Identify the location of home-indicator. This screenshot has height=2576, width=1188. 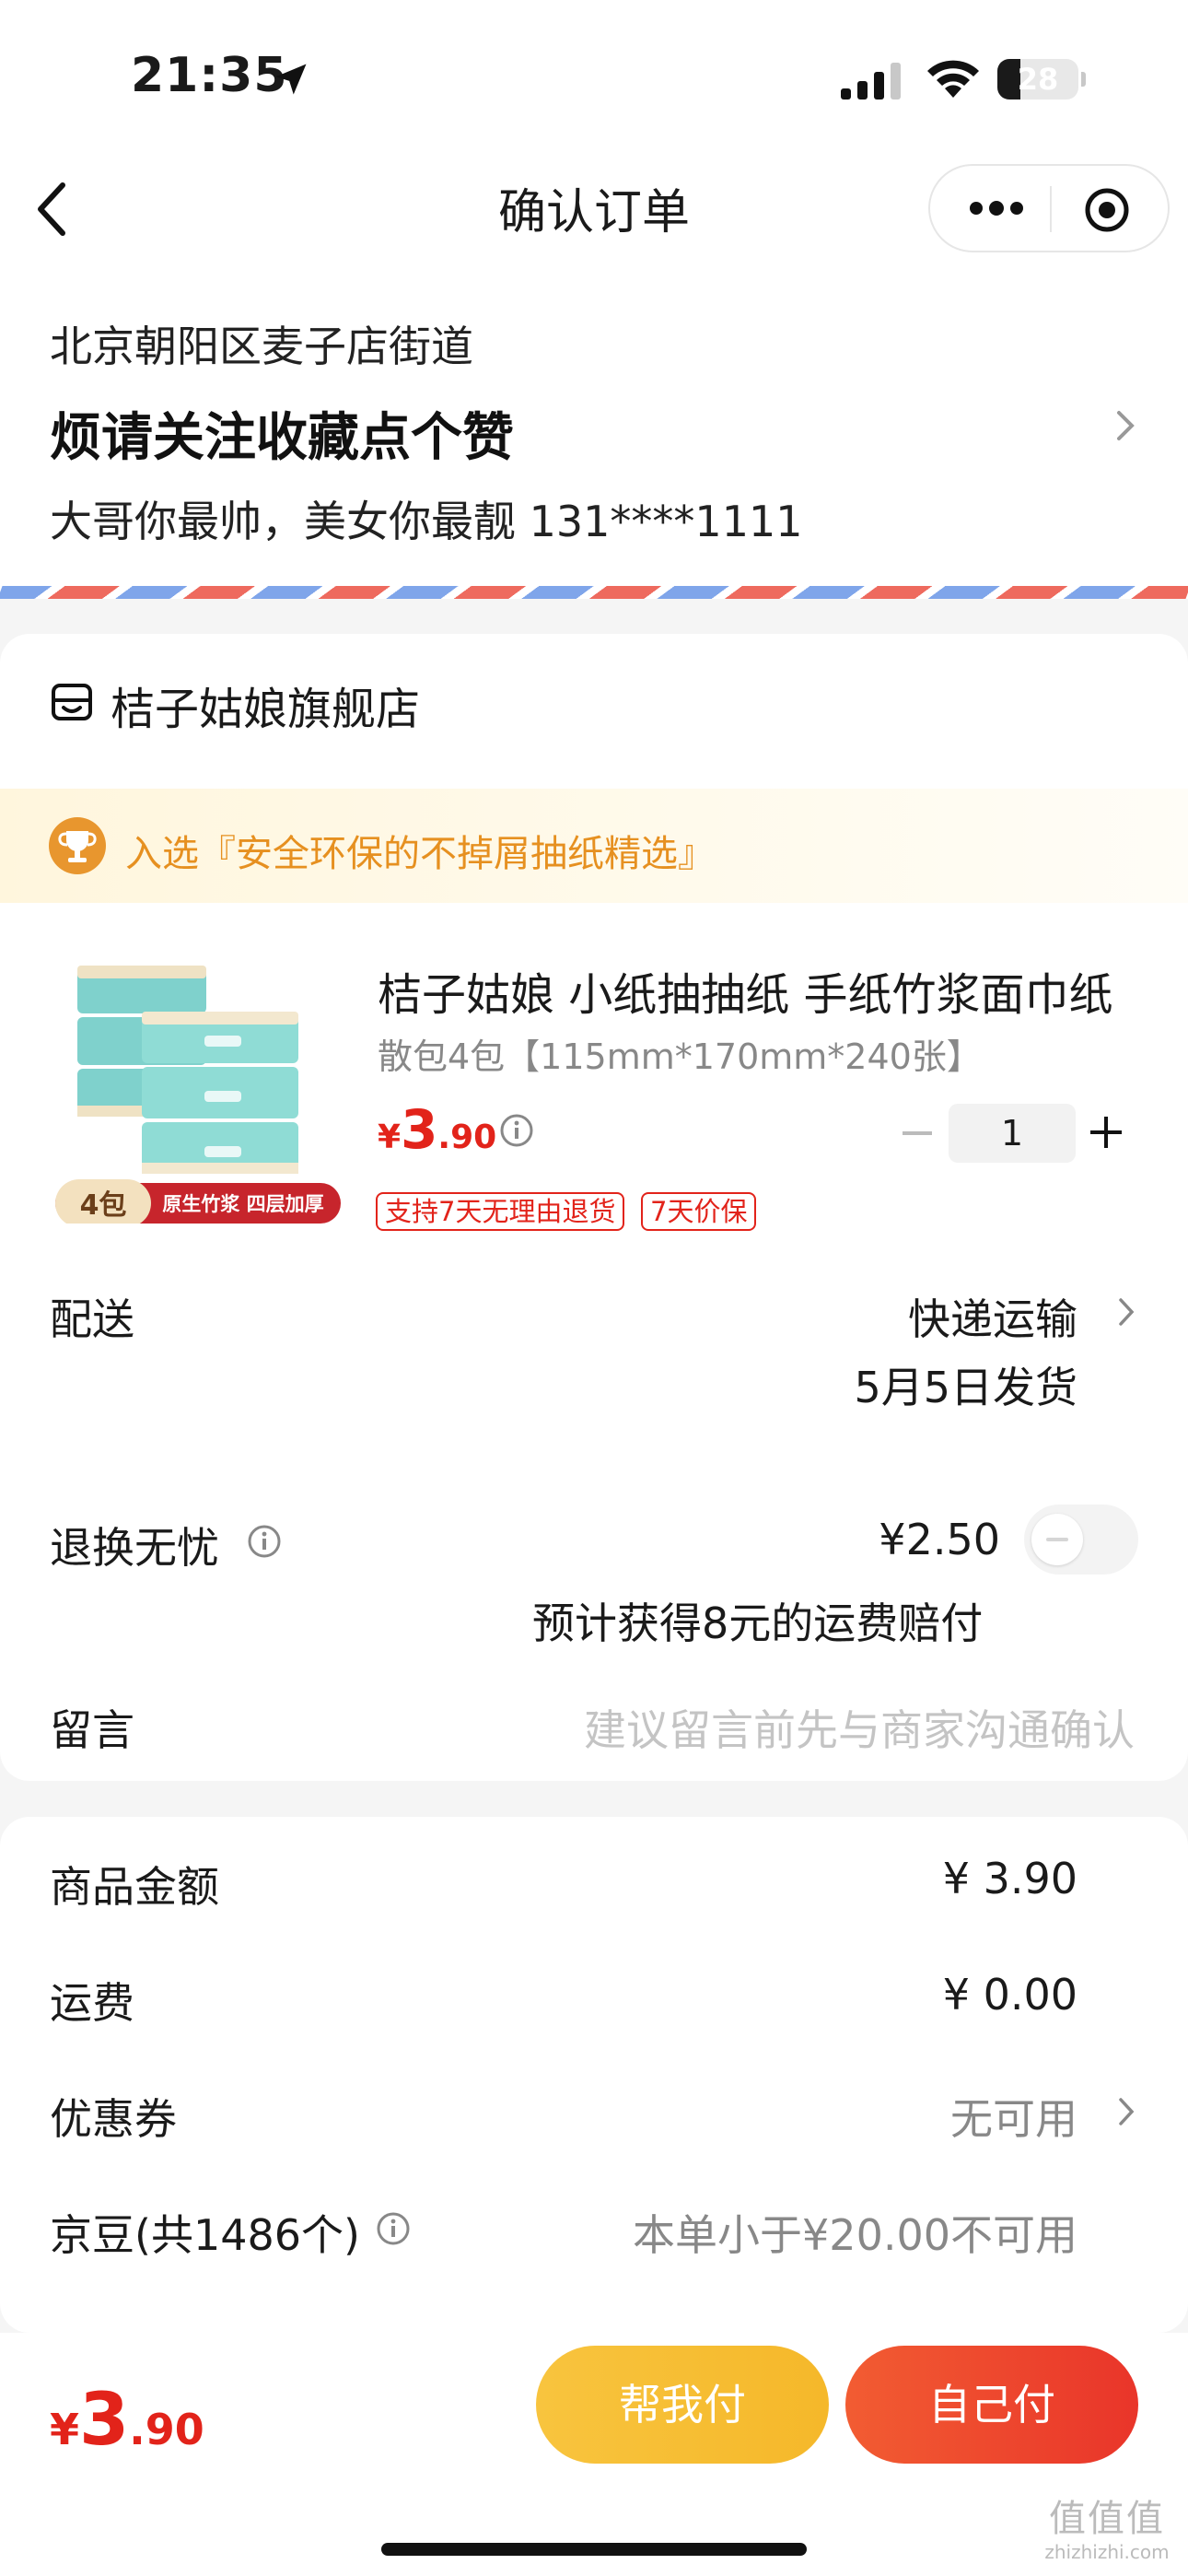
(594, 2549).